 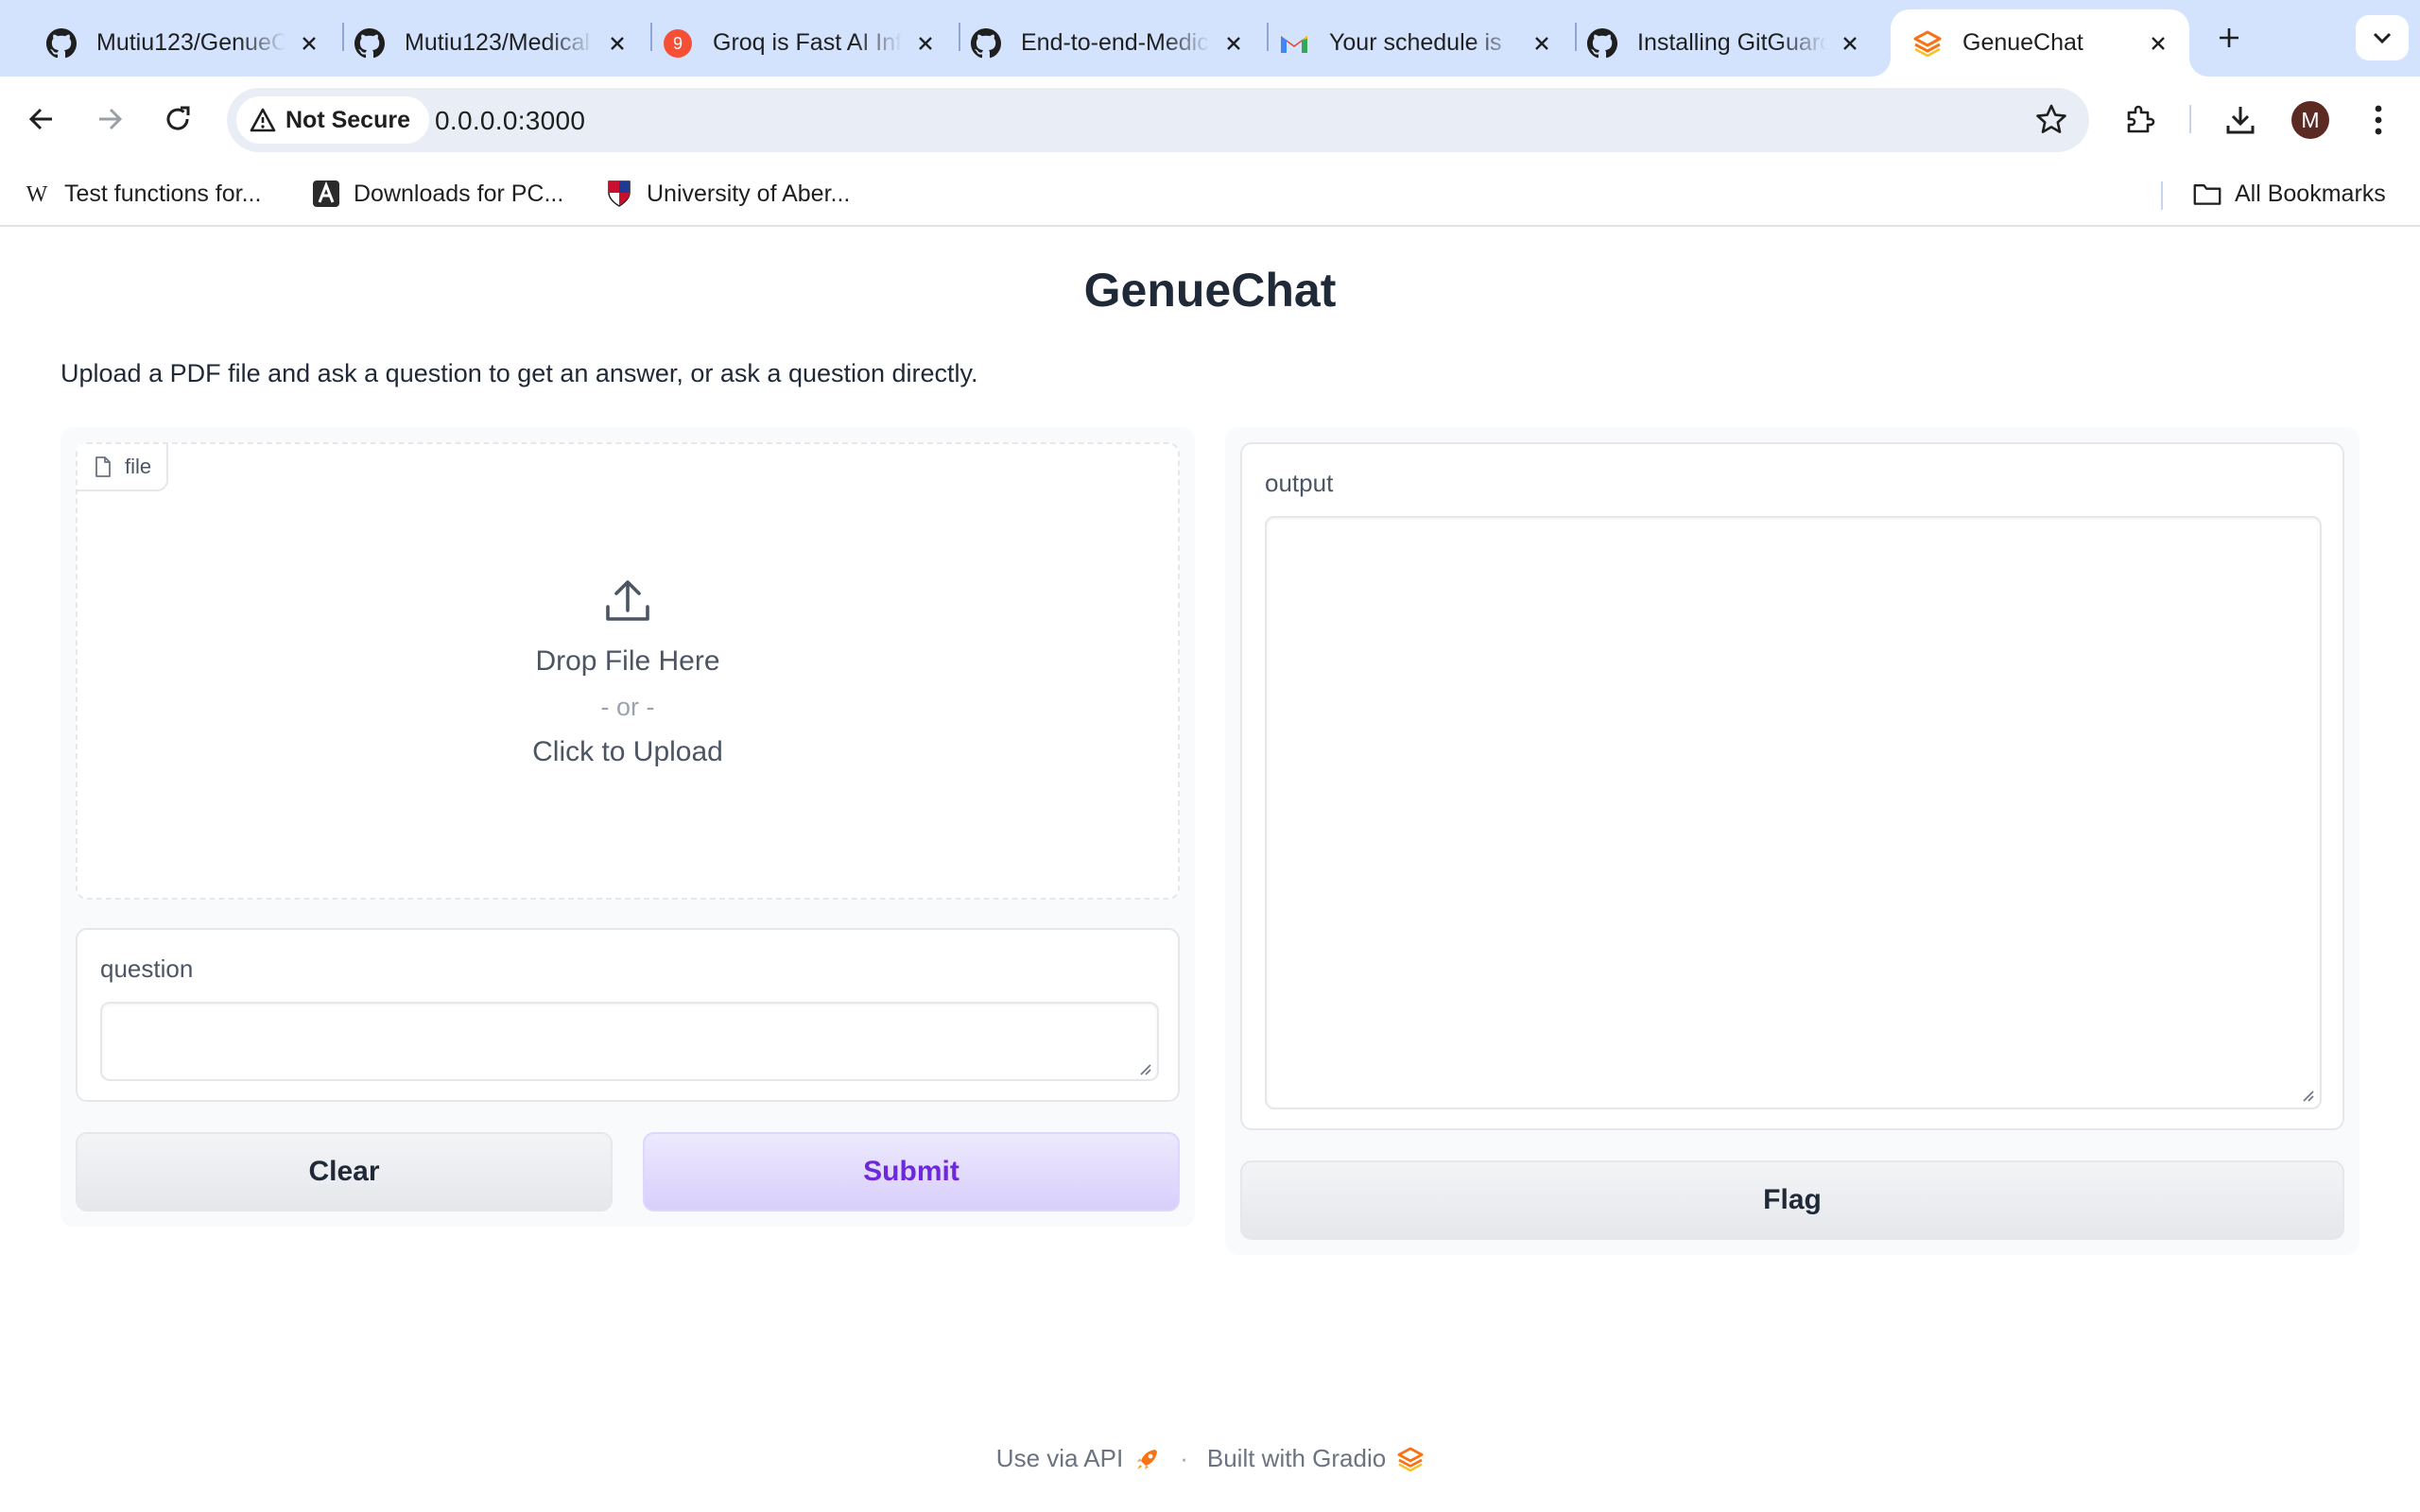 What do you see at coordinates (807, 42) in the screenshot?
I see `tab-title: Groq is Fast AI Inference` at bounding box center [807, 42].